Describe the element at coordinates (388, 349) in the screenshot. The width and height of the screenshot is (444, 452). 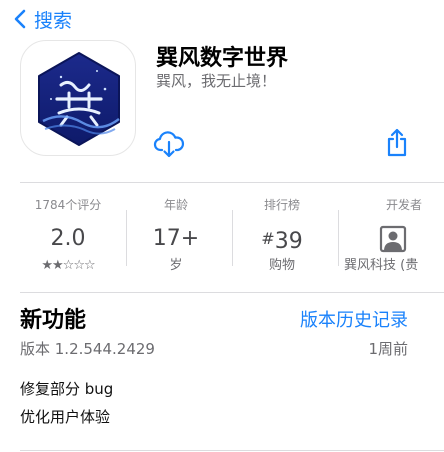
I see `release-time: 1周前` at that location.